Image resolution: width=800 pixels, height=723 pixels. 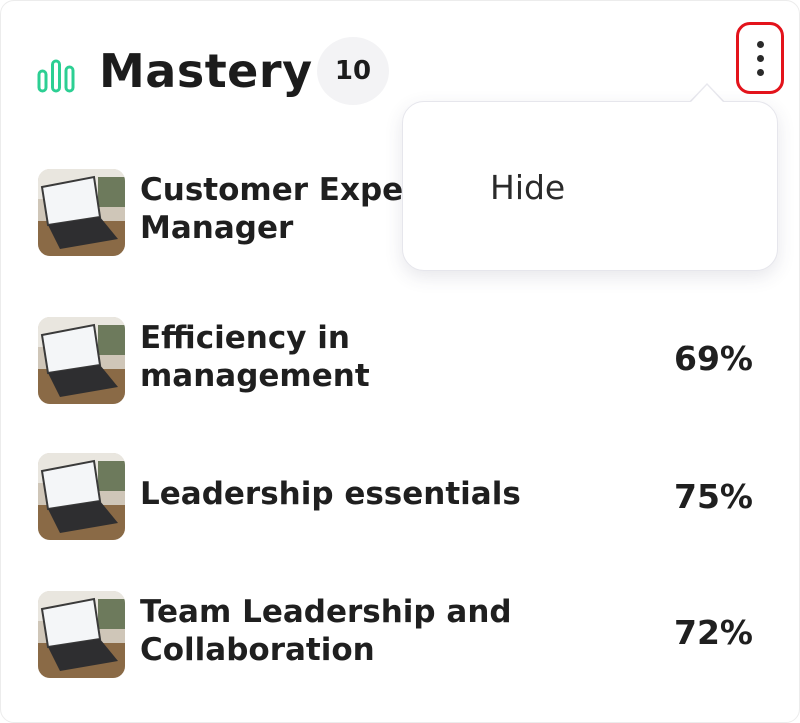 I want to click on course-row: Efficiency in management 69%, so click(x=400, y=361).